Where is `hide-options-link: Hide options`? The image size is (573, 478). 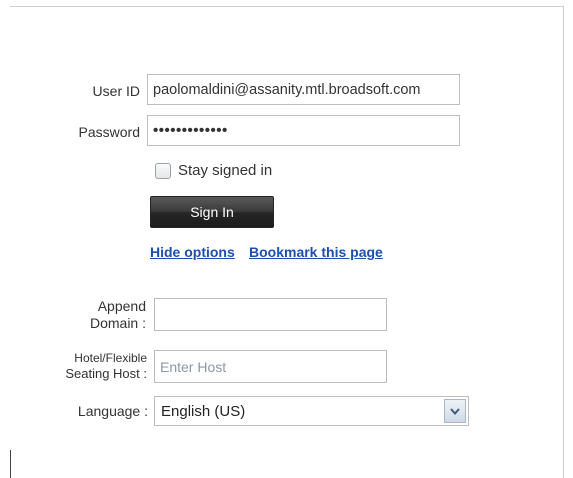
hide-options-link: Hide options is located at coordinates (192, 252).